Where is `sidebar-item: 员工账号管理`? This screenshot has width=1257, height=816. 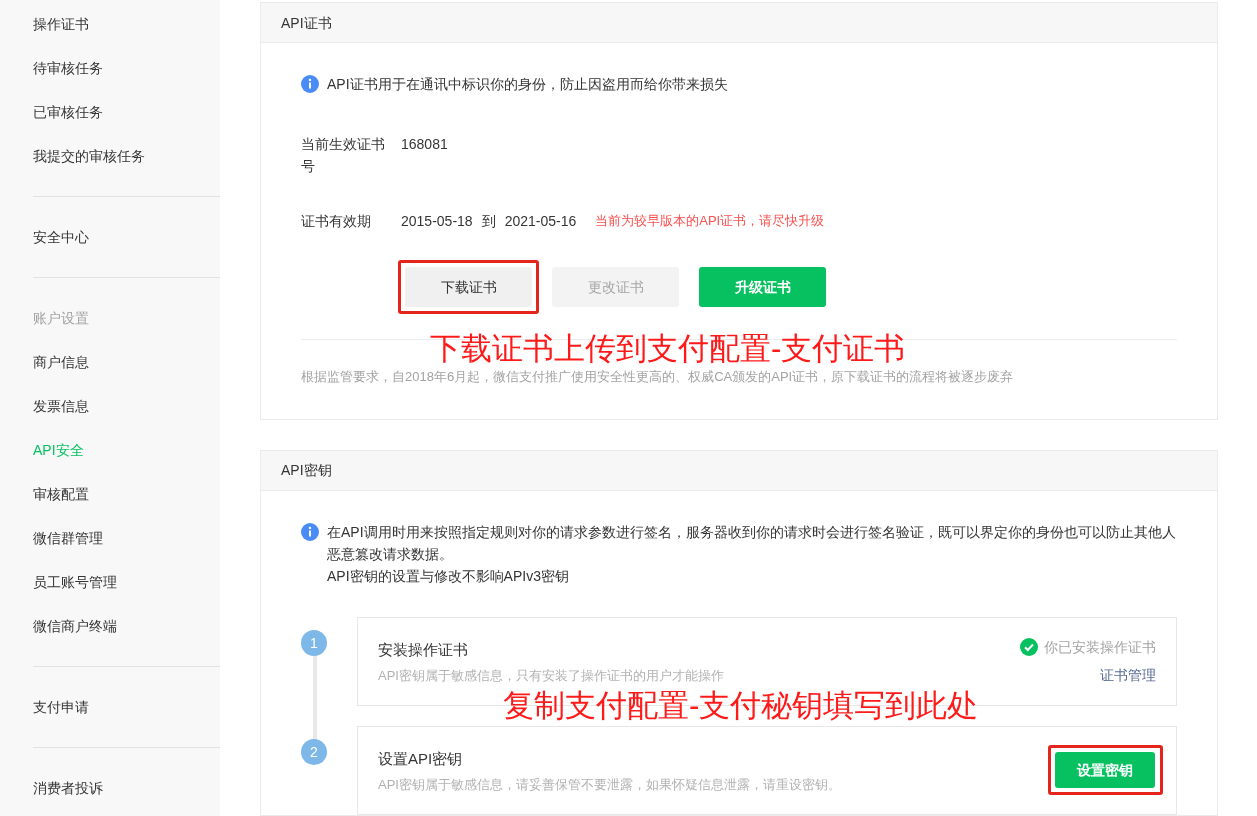 sidebar-item: 员工账号管理 is located at coordinates (75, 582).